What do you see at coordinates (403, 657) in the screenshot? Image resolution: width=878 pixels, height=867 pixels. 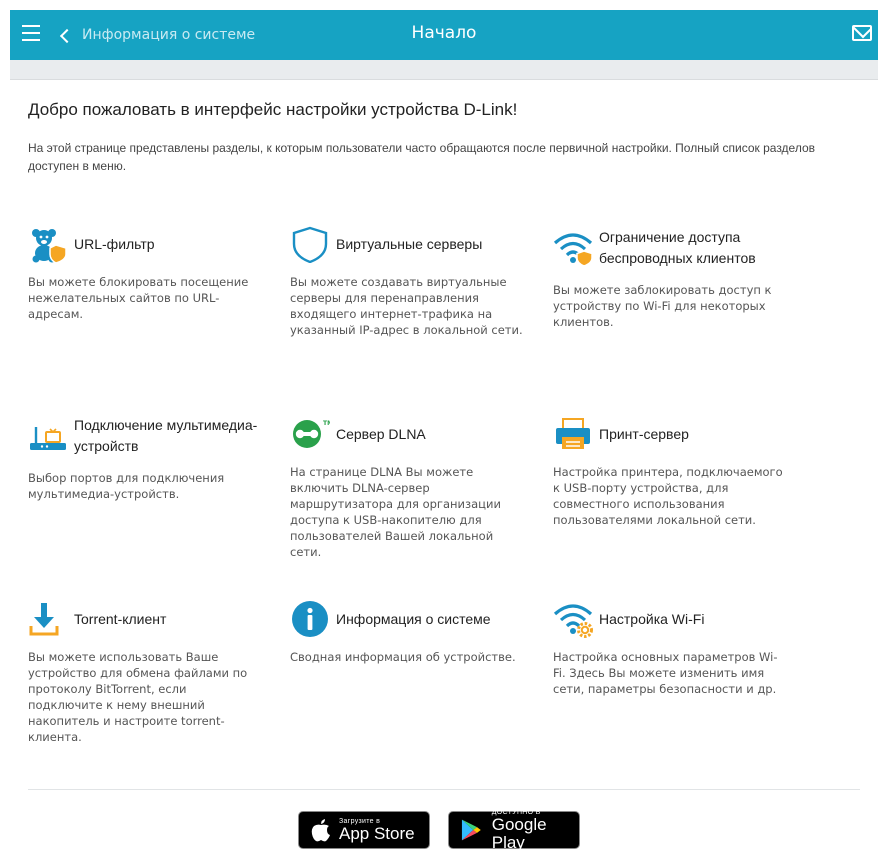 I see `card-description: Сводная информация об устройстве.` at bounding box center [403, 657].